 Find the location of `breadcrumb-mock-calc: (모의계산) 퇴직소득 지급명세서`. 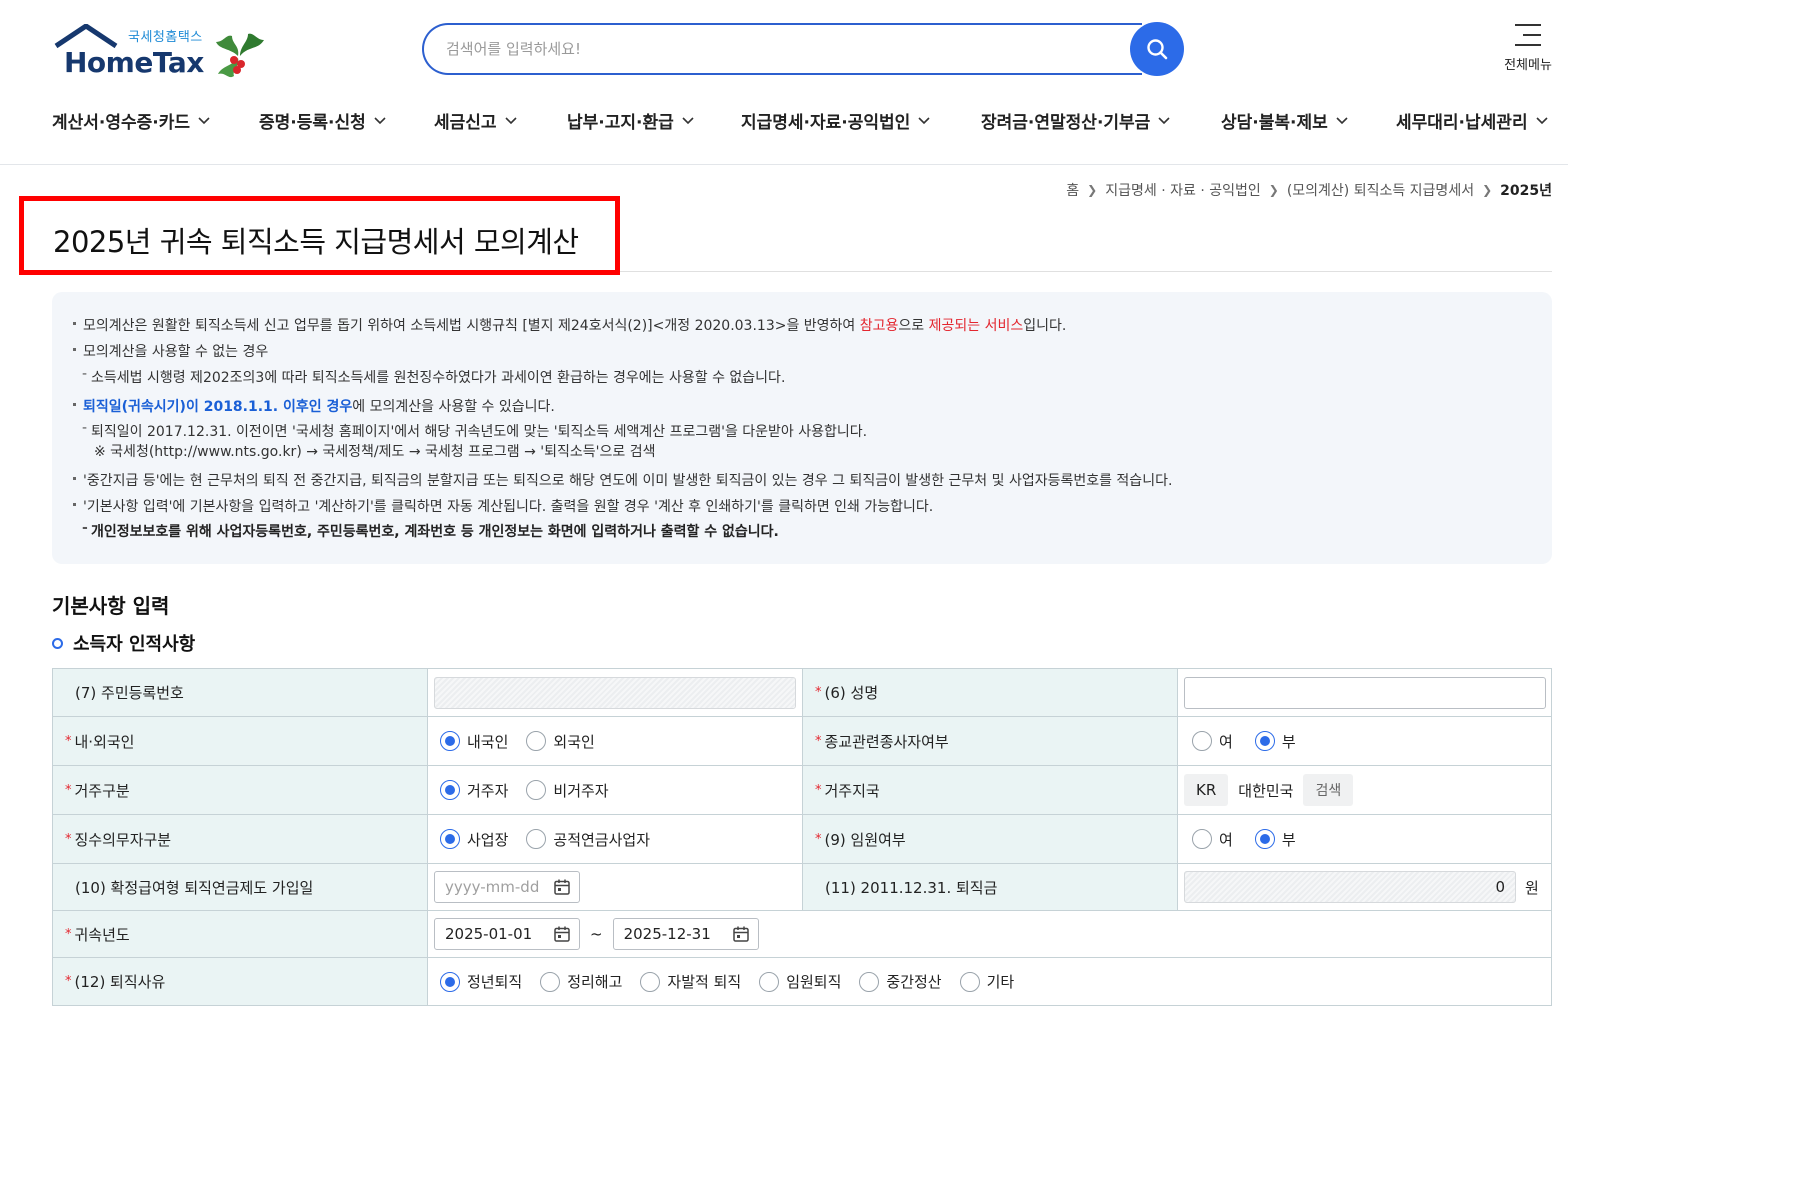

breadcrumb-mock-calc: (모의계산) 퇴직소득 지급명세서 is located at coordinates (1380, 190).